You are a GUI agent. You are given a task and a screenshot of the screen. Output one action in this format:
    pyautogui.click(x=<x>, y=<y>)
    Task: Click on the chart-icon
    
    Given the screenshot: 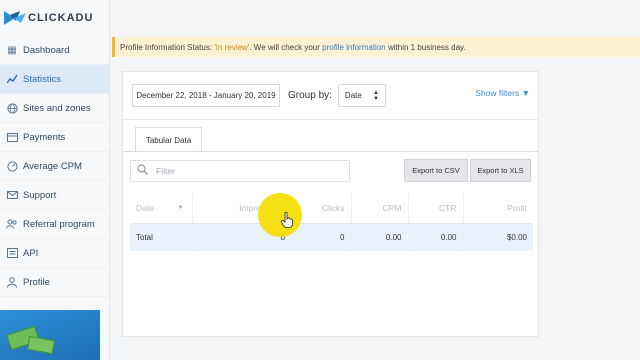 What is the action you would take?
    pyautogui.click(x=12, y=79)
    